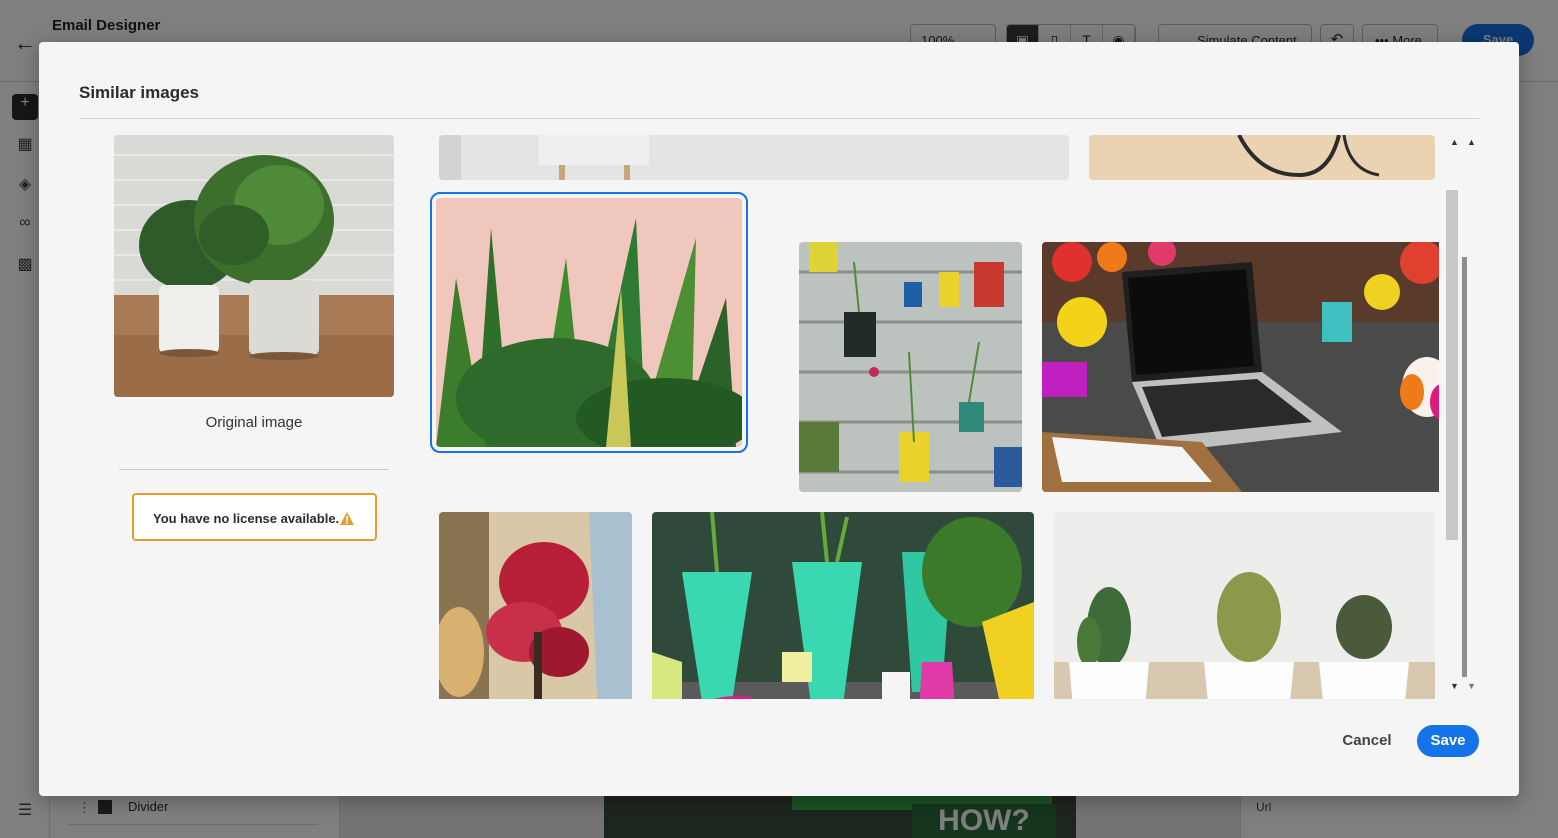 The width and height of the screenshot is (1558, 838). I want to click on scroll-thumb, so click(1464, 467).